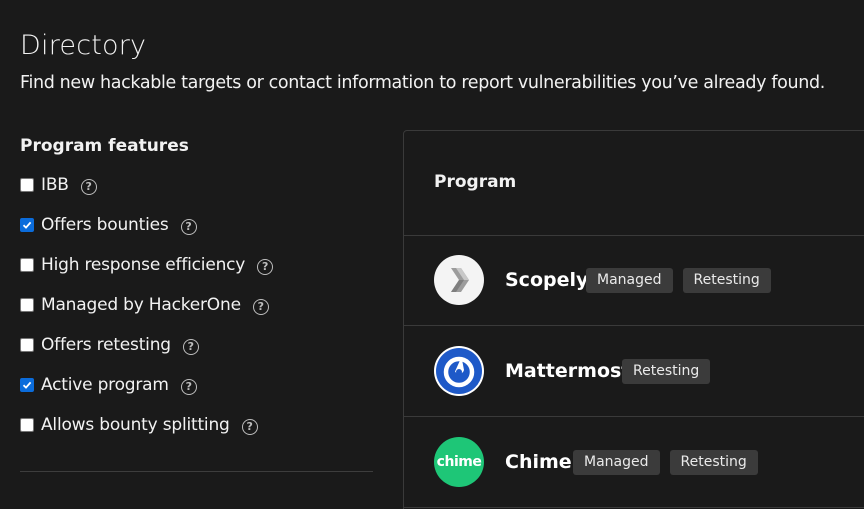 Image resolution: width=864 pixels, height=509 pixels. I want to click on filter-ibb: IBB ?, so click(58, 185).